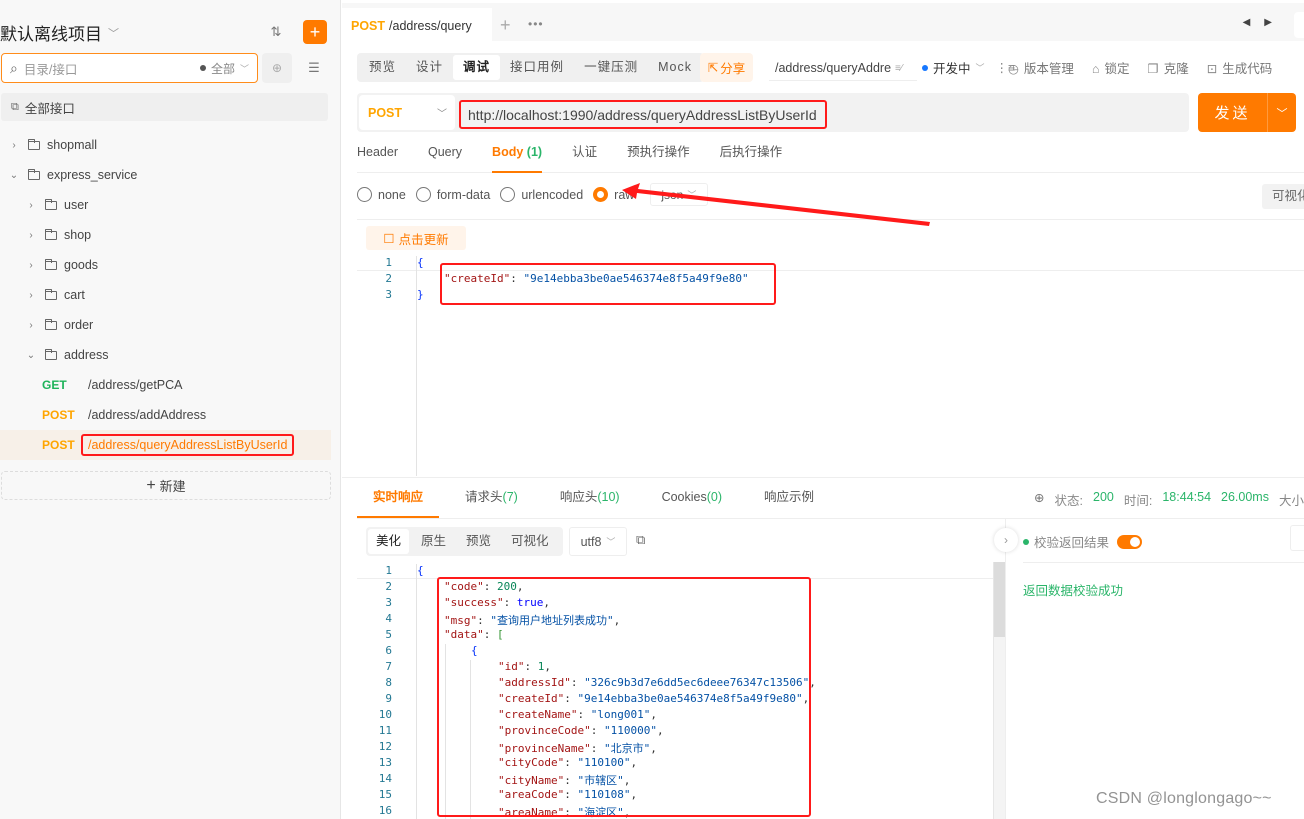  I want to click on validate-toggle, so click(1130, 541).